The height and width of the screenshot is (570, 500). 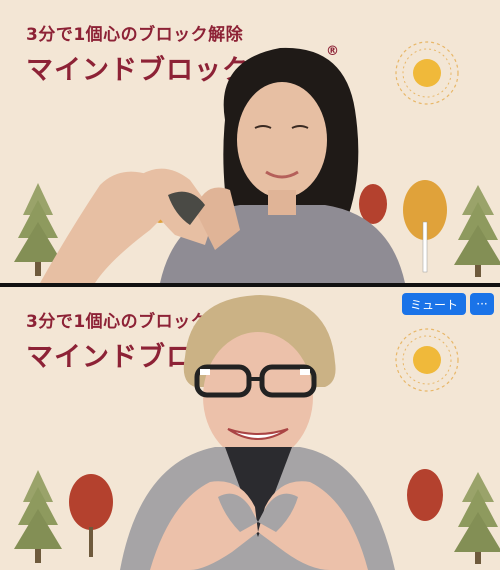 I want to click on mute-button: ミュート, so click(x=433, y=304).